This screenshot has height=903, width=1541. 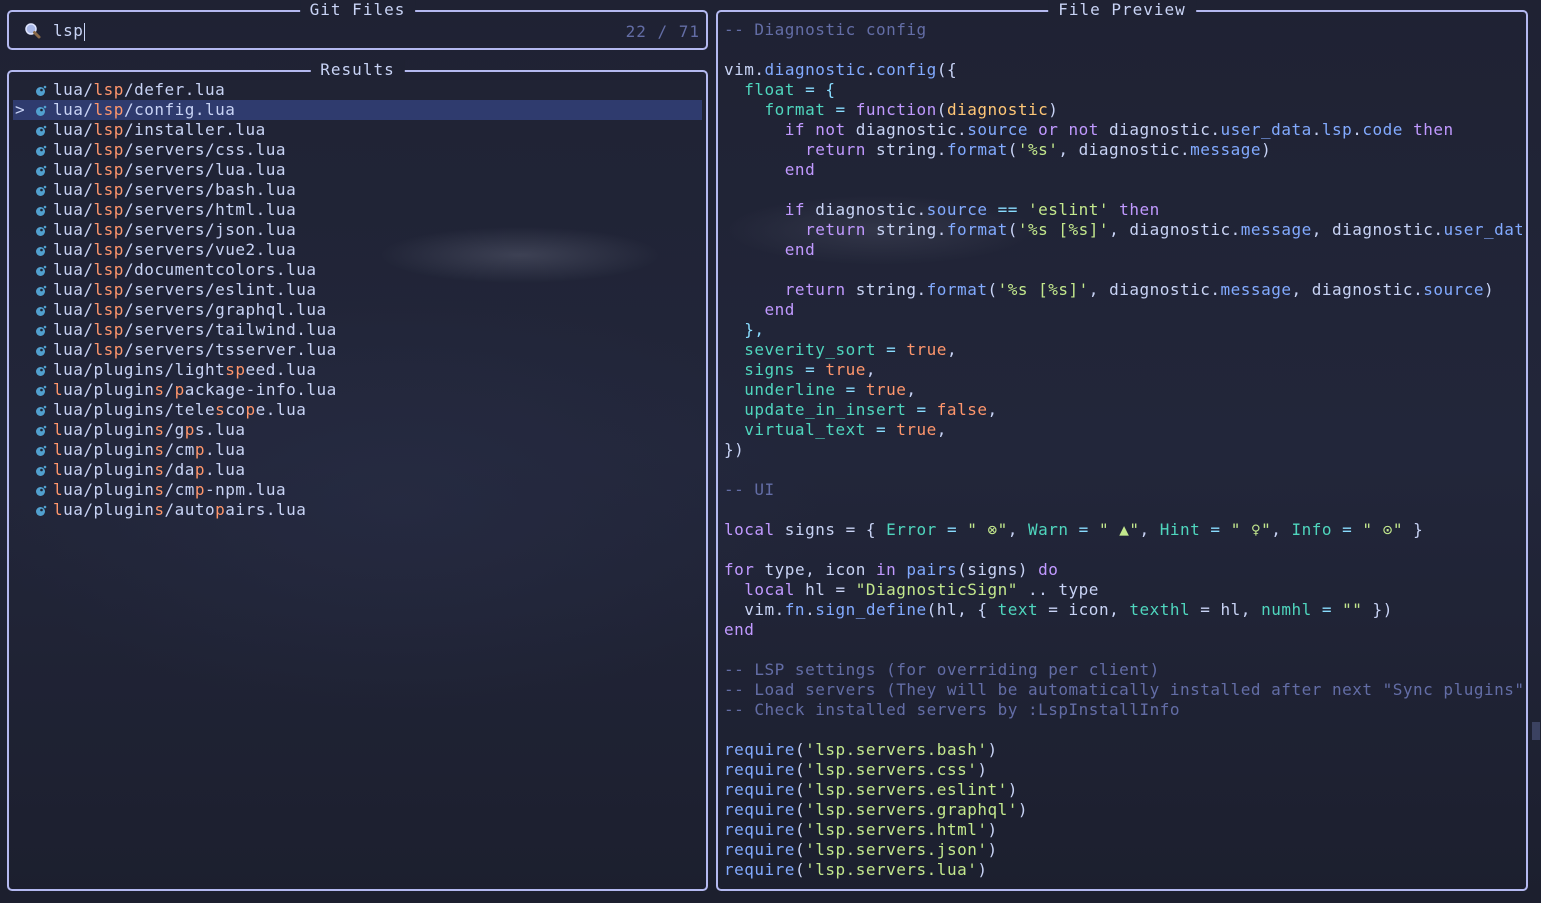 I want to click on result-item: lua/lsp/servers/eslint.lua, so click(x=357, y=290).